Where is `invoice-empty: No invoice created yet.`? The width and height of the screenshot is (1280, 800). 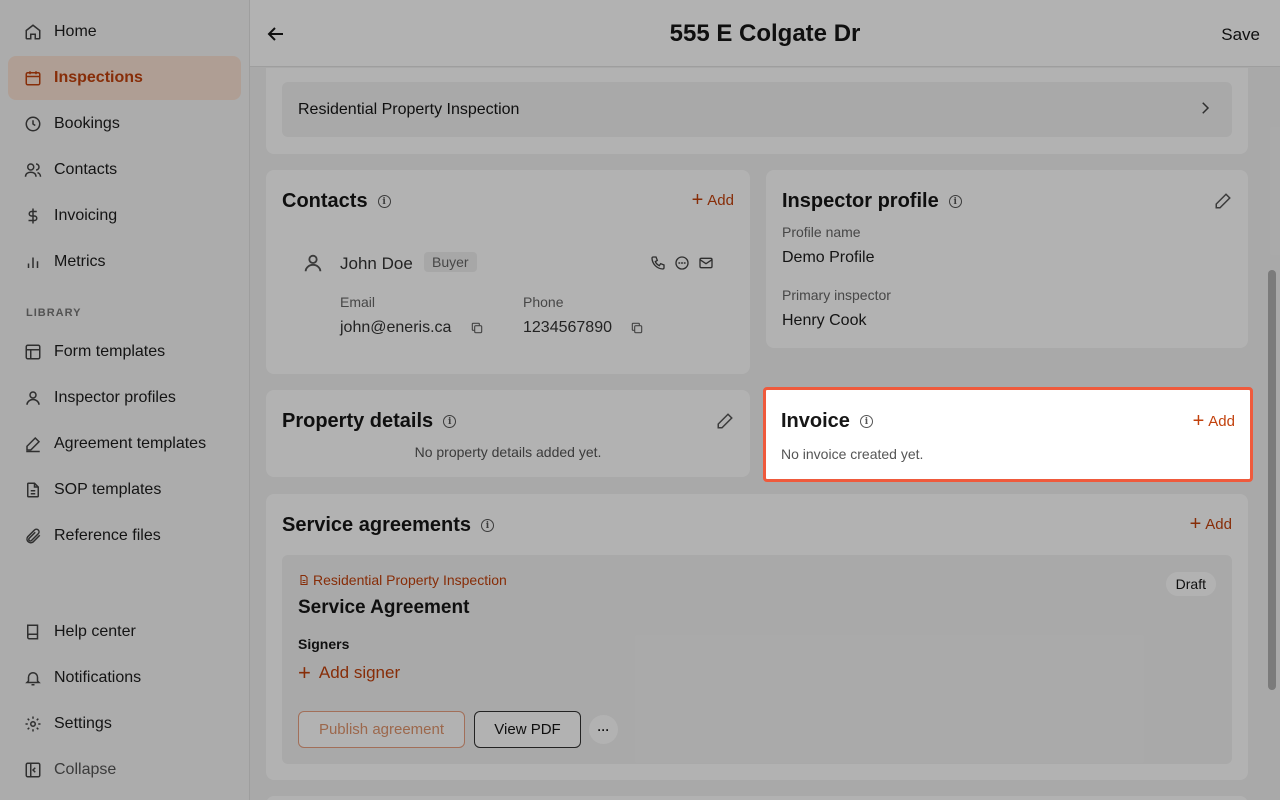 invoice-empty: No invoice created yet. is located at coordinates (852, 454).